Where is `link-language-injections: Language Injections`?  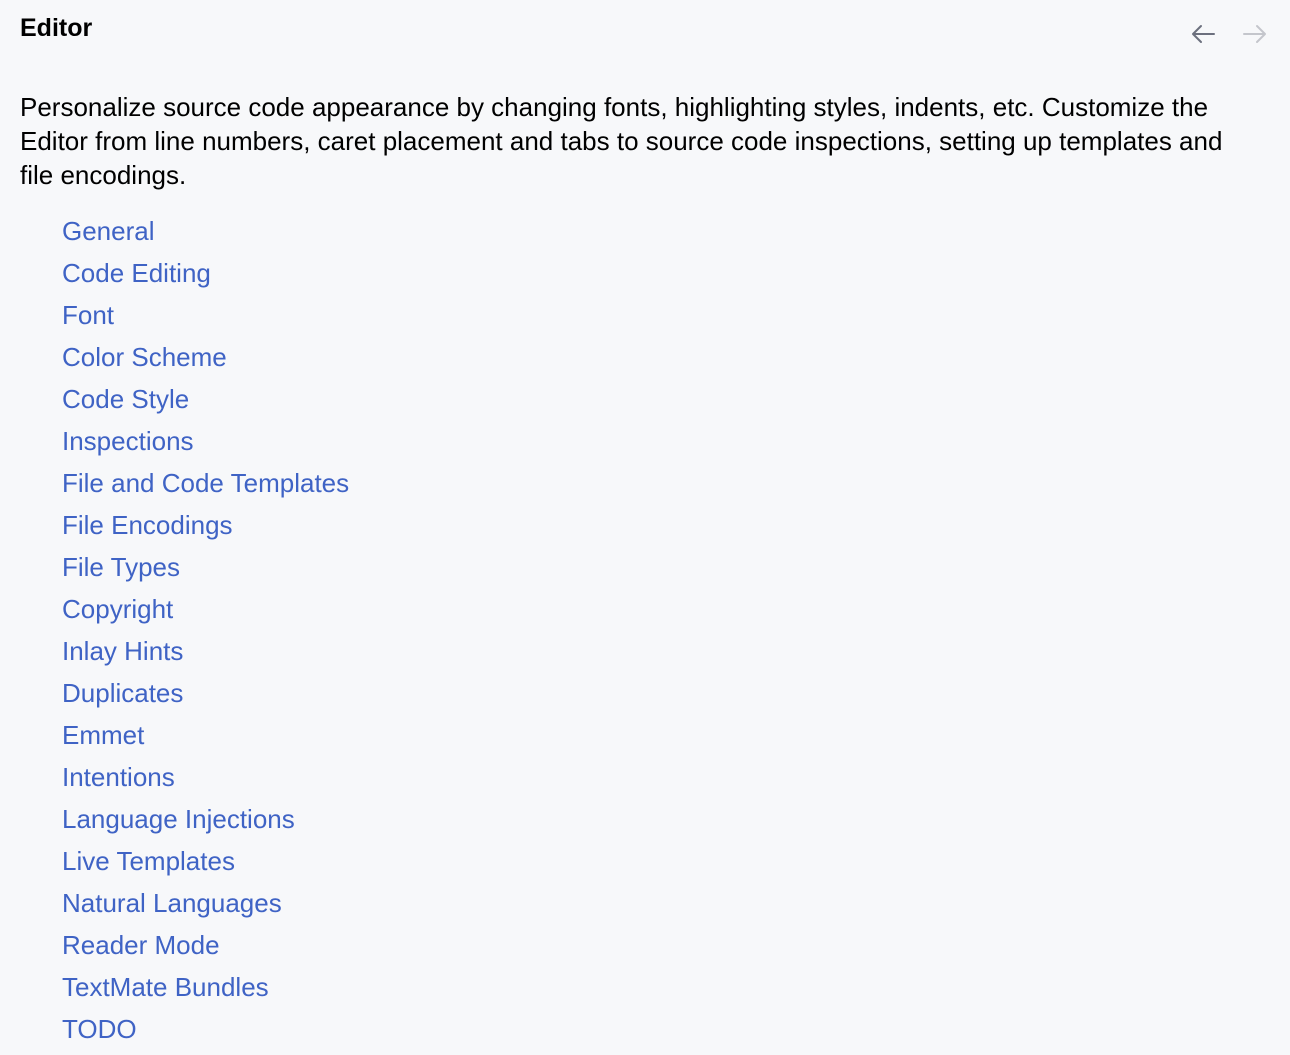 link-language-injections: Language Injections is located at coordinates (178, 819).